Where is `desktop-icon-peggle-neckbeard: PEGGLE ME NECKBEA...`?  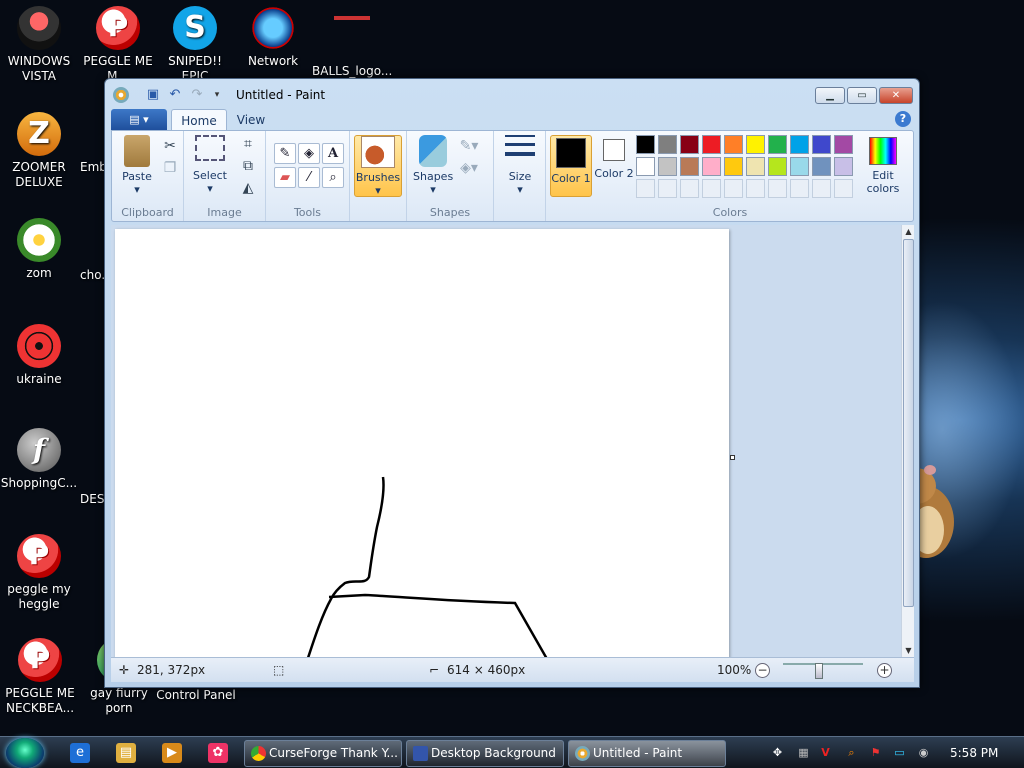
desktop-icon-peggle-neckbeard: PEGGLE ME NECKBEA... is located at coordinates (40, 677).